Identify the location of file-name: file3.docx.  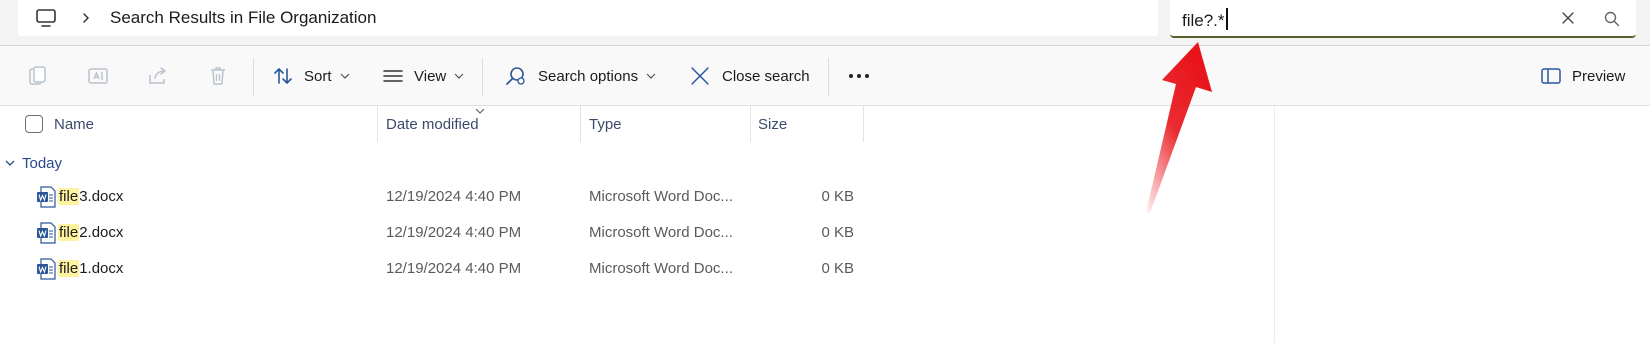
(90, 196).